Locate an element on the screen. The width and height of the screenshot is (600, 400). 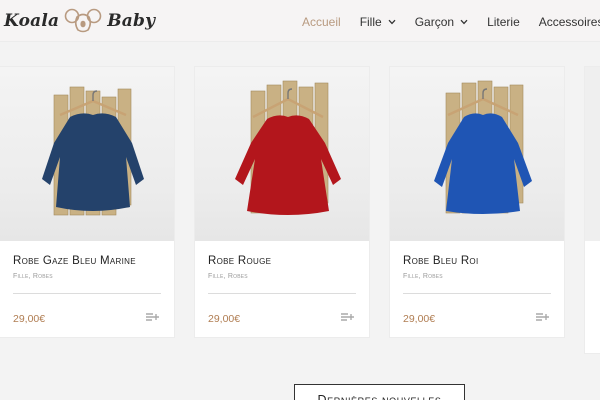
product-name: Robe Gaze Bleu Marine is located at coordinates (74, 261).